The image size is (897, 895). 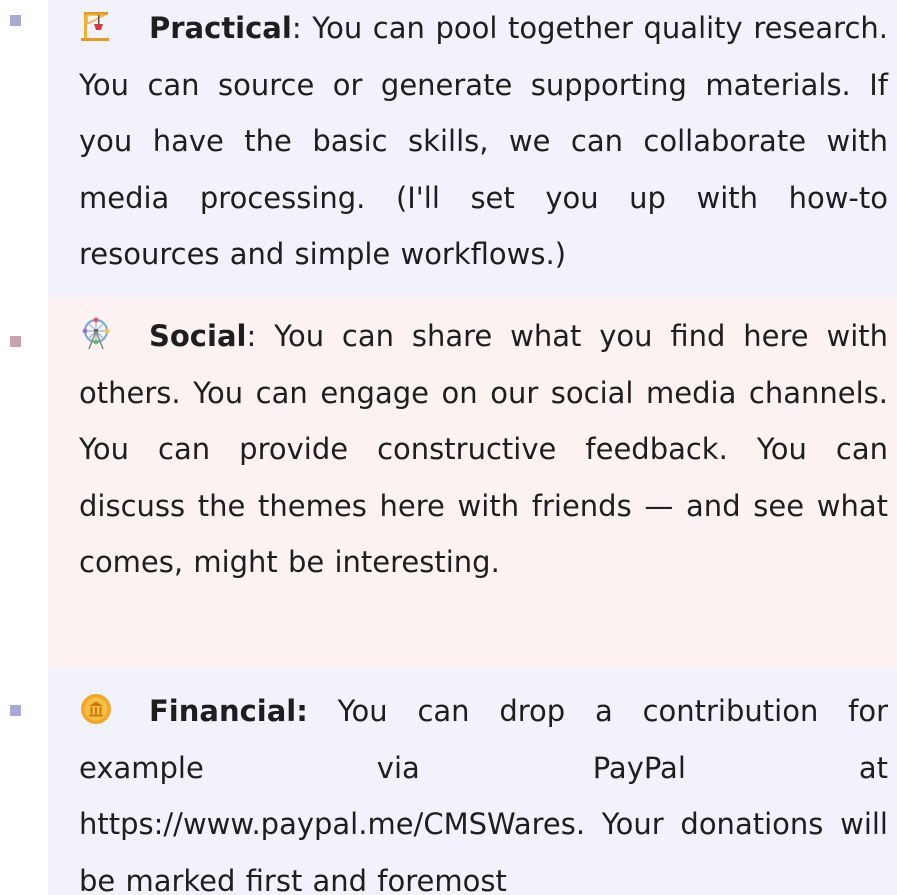 I want to click on coin-icon, so click(x=96, y=709).